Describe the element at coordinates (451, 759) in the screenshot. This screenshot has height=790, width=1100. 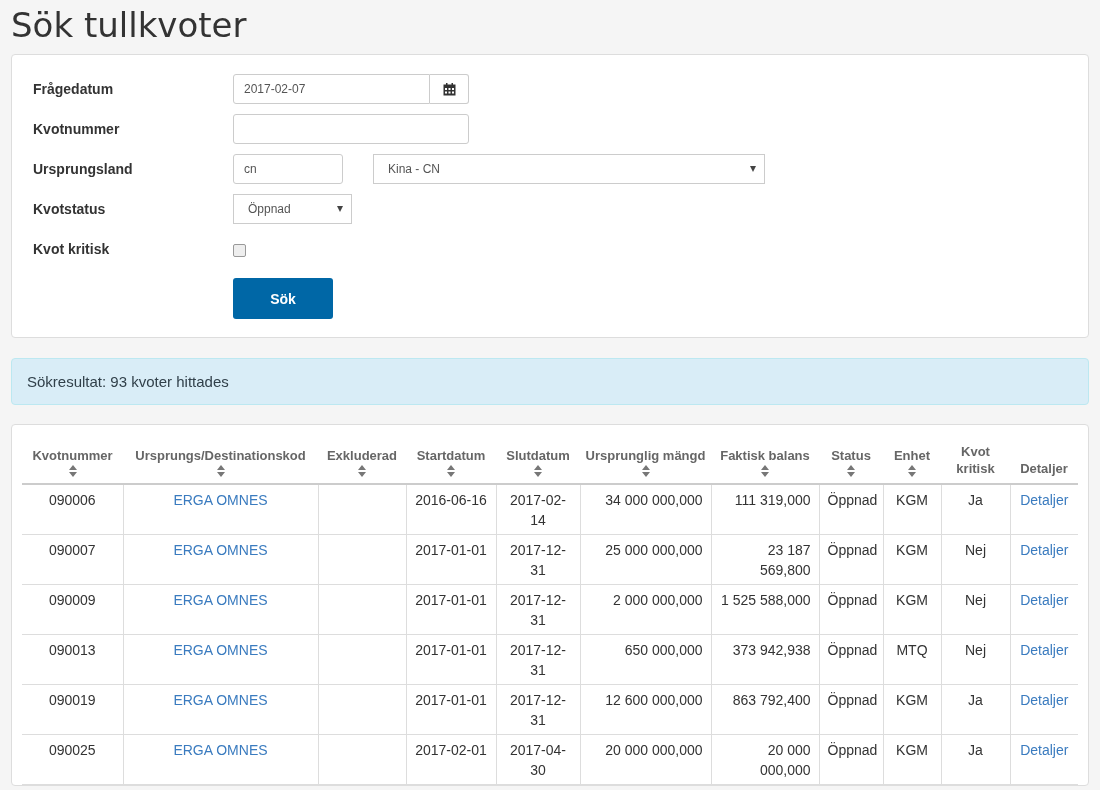
I see `table-cell: 2017-02-01` at that location.